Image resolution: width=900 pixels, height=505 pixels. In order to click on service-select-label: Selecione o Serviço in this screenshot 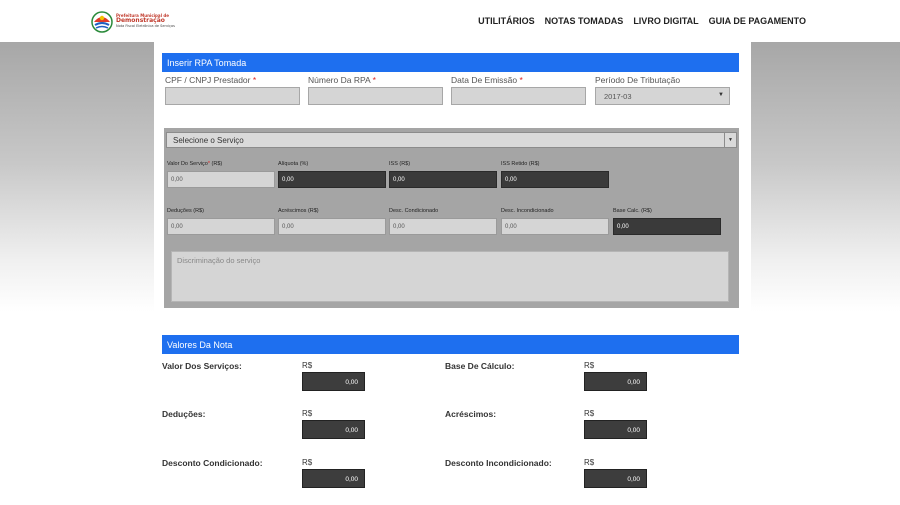, I will do `click(208, 140)`.